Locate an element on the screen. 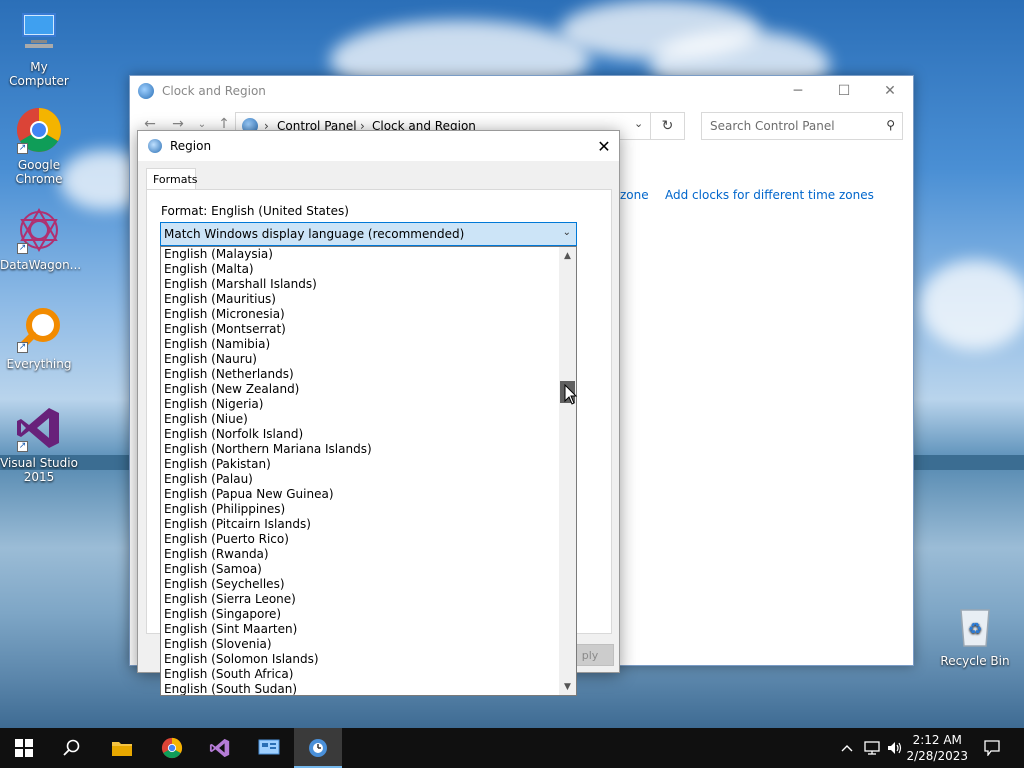 The image size is (1024, 768). format-option: English (Namibia) is located at coordinates (360, 344).